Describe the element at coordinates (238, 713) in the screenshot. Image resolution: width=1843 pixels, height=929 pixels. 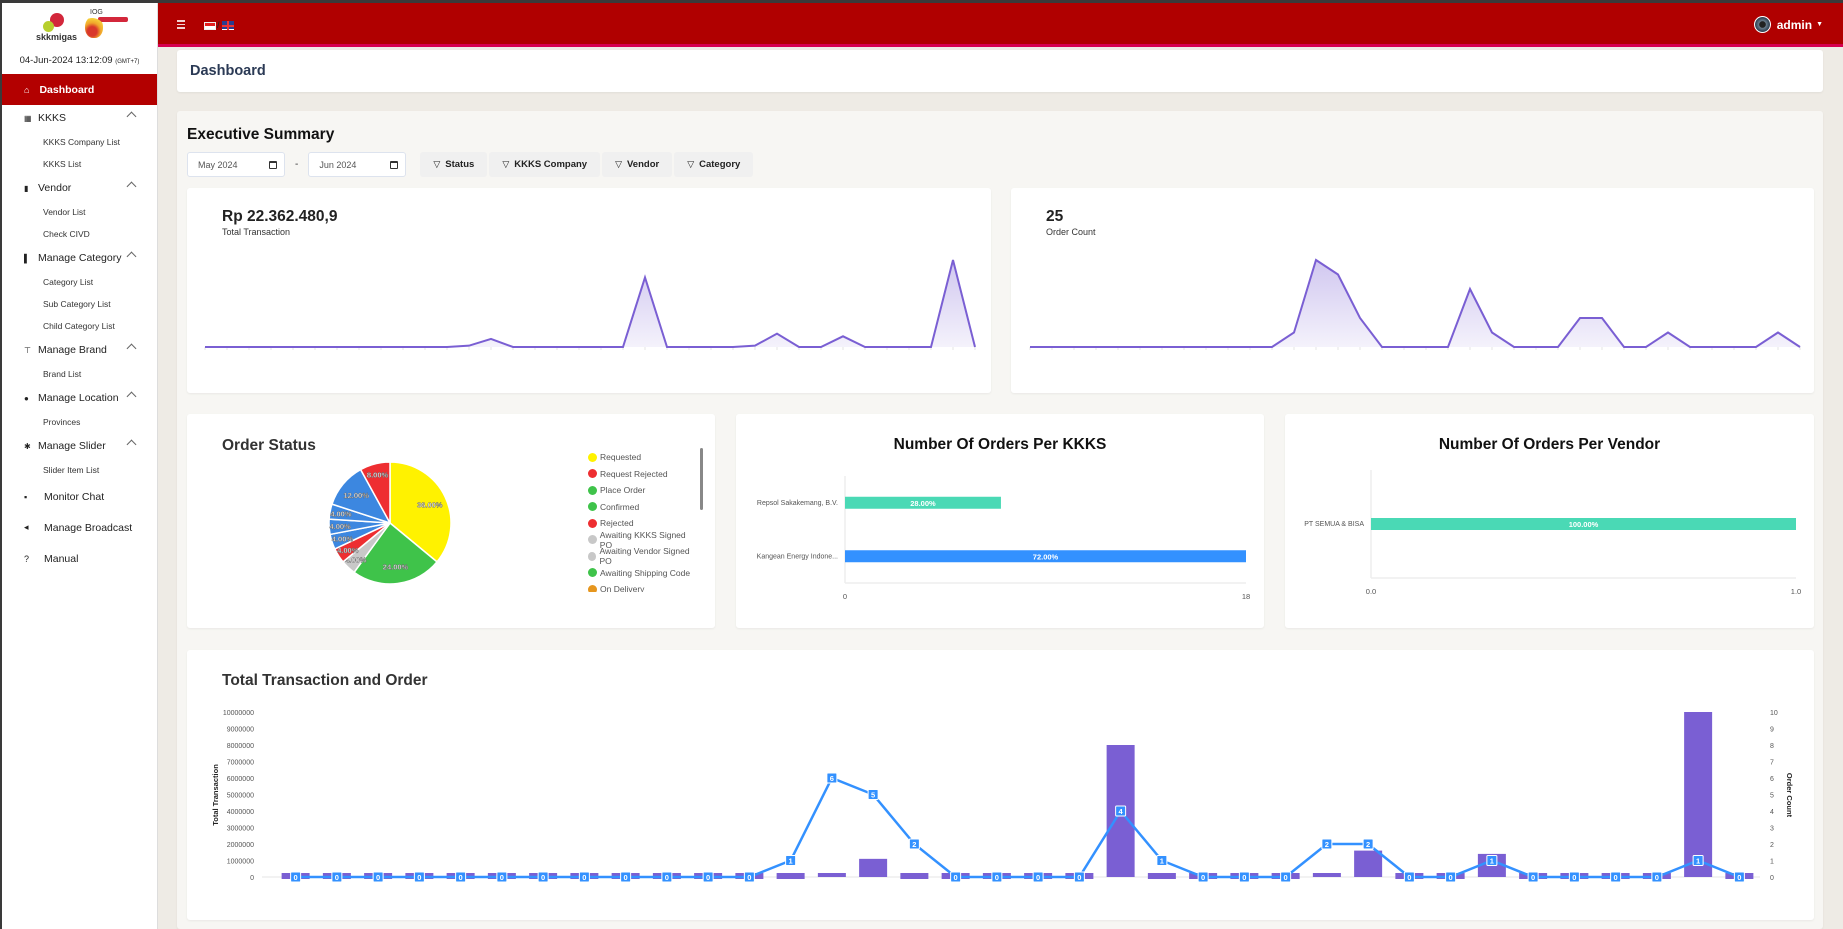
I see `y-tick-label: 10000000` at that location.